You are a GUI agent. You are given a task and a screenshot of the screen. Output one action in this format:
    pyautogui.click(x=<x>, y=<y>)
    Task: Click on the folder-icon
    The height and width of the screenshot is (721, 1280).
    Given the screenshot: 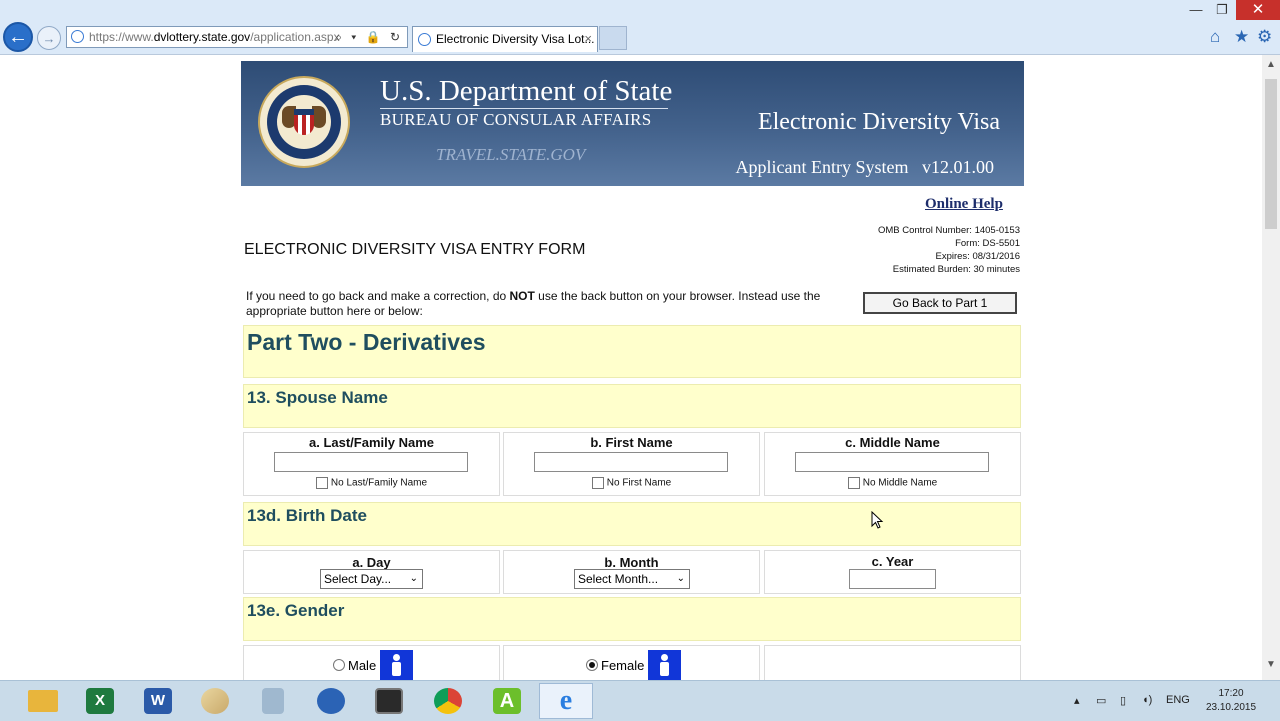 What is the action you would take?
    pyautogui.click(x=43, y=701)
    